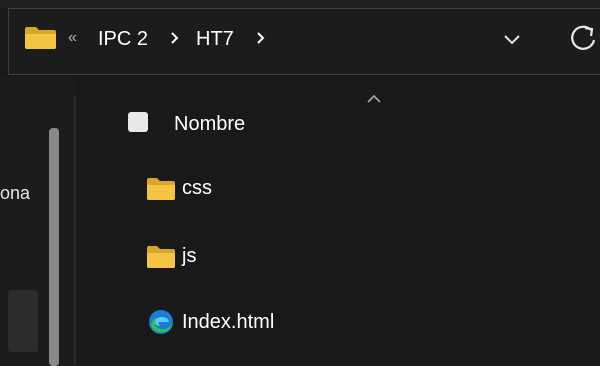 This screenshot has height=366, width=600. Describe the element at coordinates (583, 38) in the screenshot. I see `refresh-icon` at that location.